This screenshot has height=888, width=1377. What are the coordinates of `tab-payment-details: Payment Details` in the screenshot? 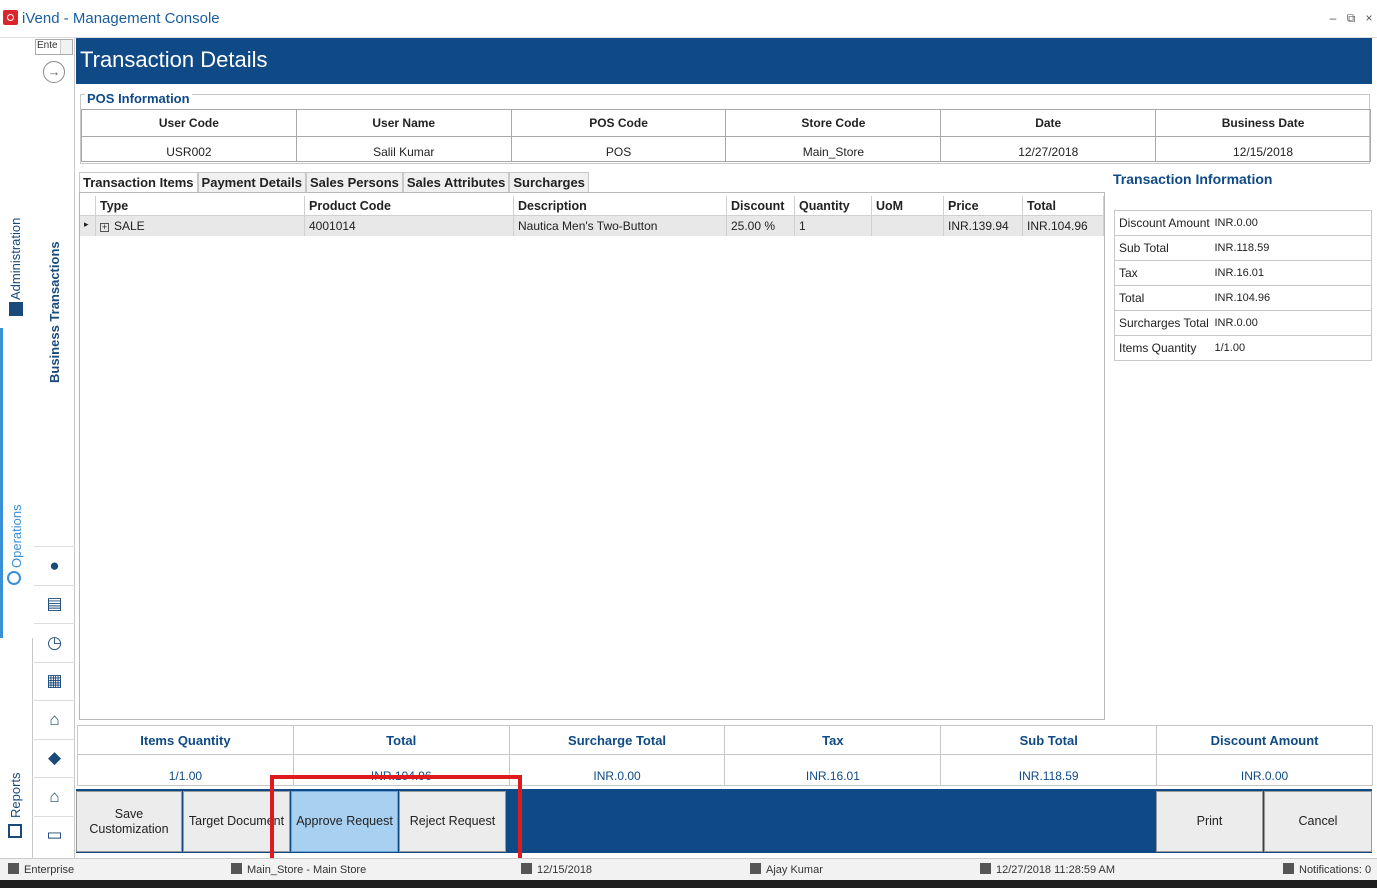 It's located at (251, 182).